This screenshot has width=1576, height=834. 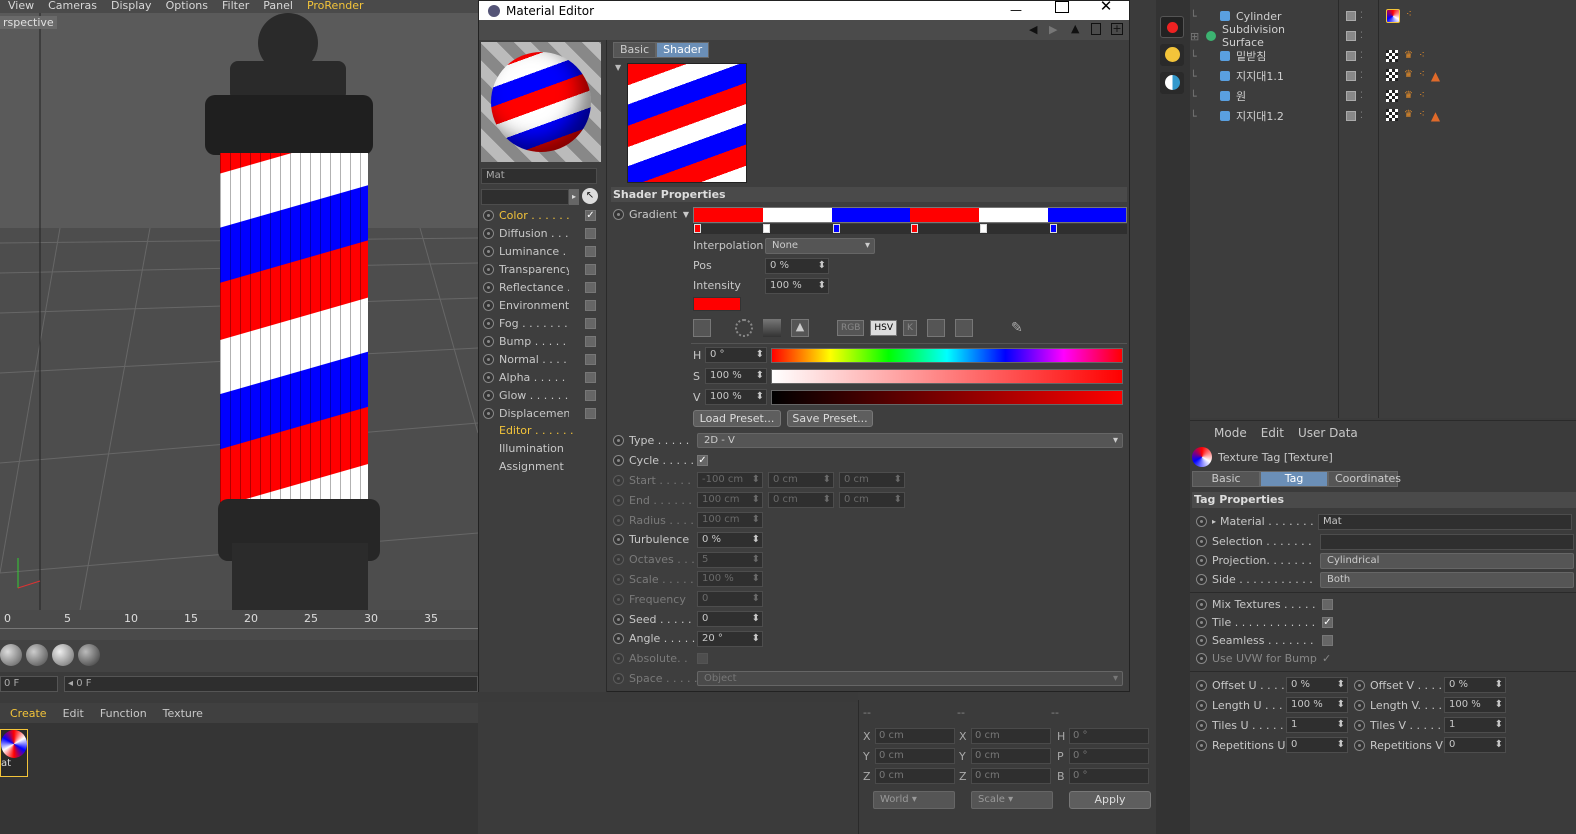 What do you see at coordinates (1053, 29) in the screenshot?
I see `forward-arrow-icon: ▶` at bounding box center [1053, 29].